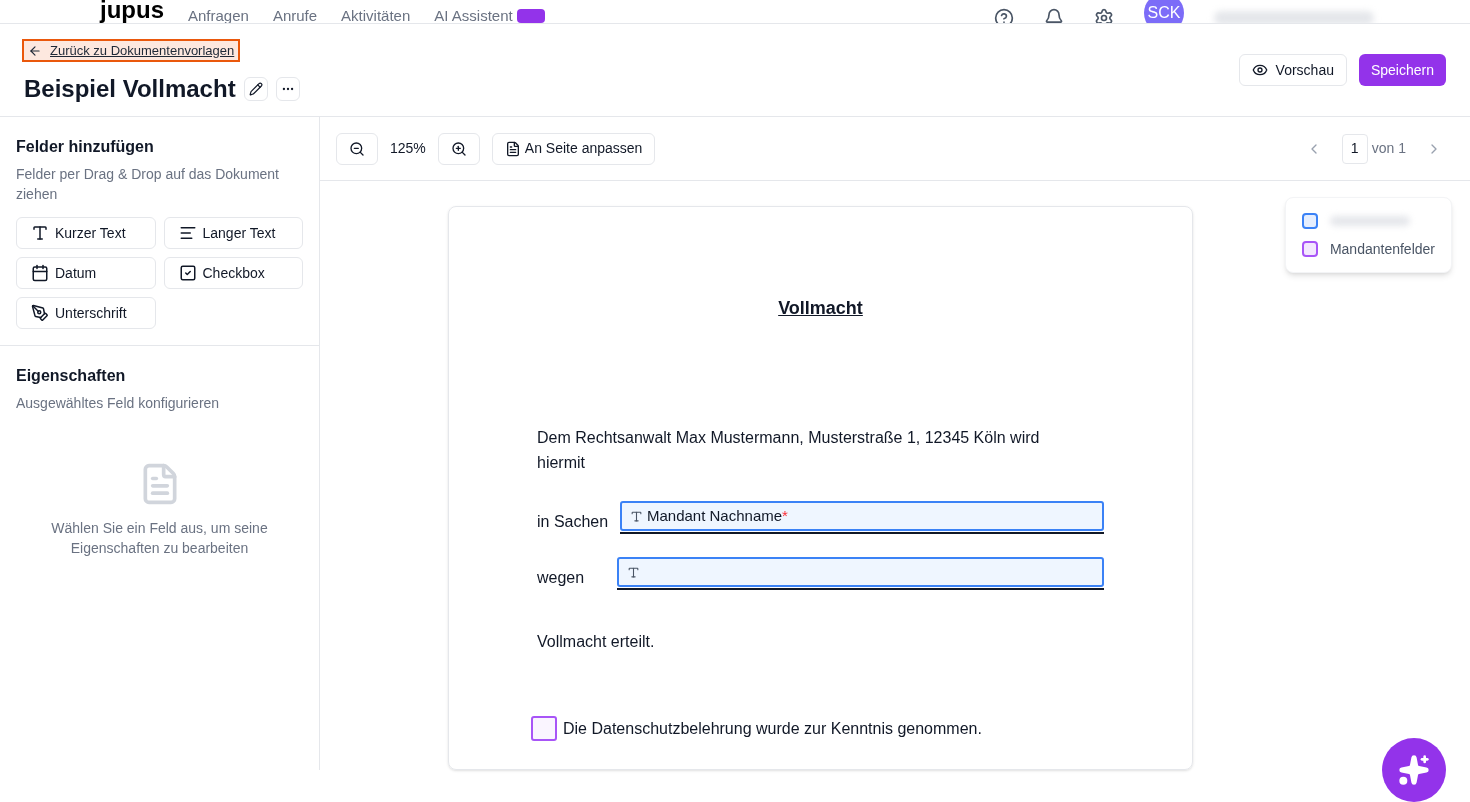 Image resolution: width=1470 pixels, height=802 pixels. Describe the element at coordinates (233, 273) in the screenshot. I see `field-type-button: Checkbox` at that location.